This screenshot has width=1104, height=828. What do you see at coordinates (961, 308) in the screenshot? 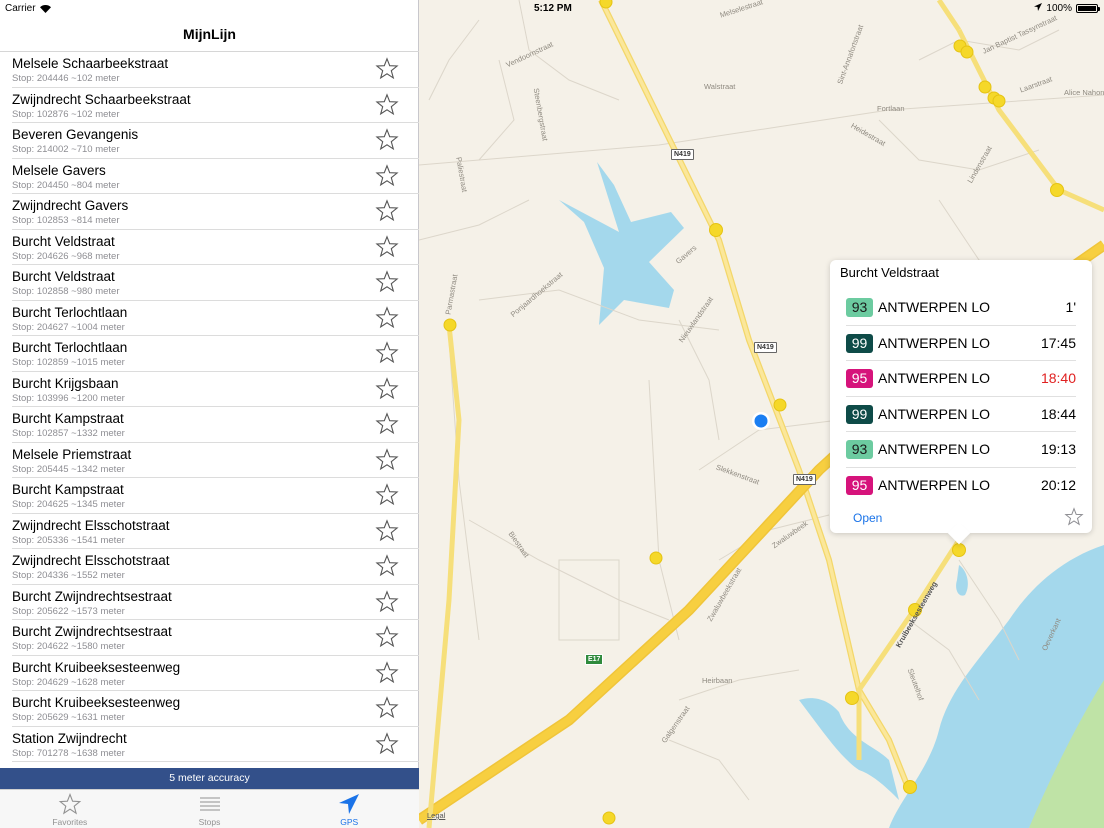
I see `departure-row: 93 ANTWERPEN LO 1'` at bounding box center [961, 308].